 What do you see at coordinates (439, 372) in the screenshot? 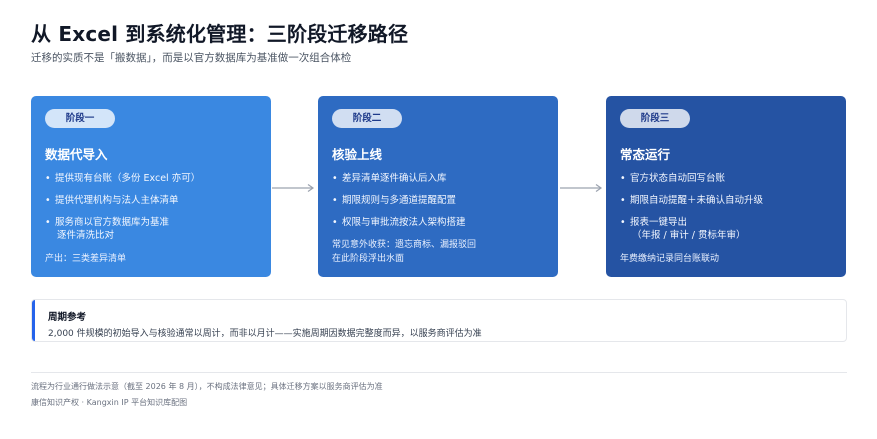
I see `divider` at bounding box center [439, 372].